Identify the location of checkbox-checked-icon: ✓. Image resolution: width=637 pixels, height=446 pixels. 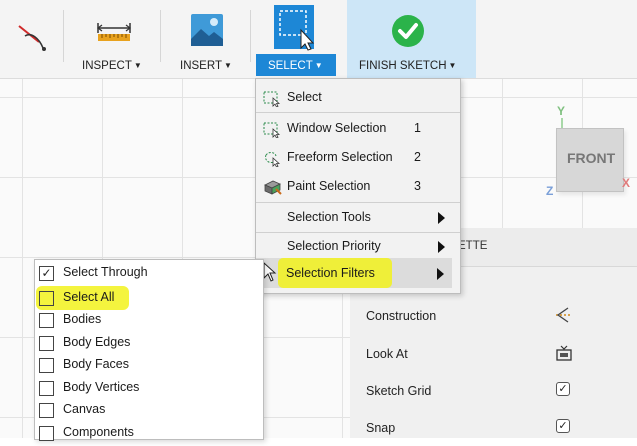
(46, 273).